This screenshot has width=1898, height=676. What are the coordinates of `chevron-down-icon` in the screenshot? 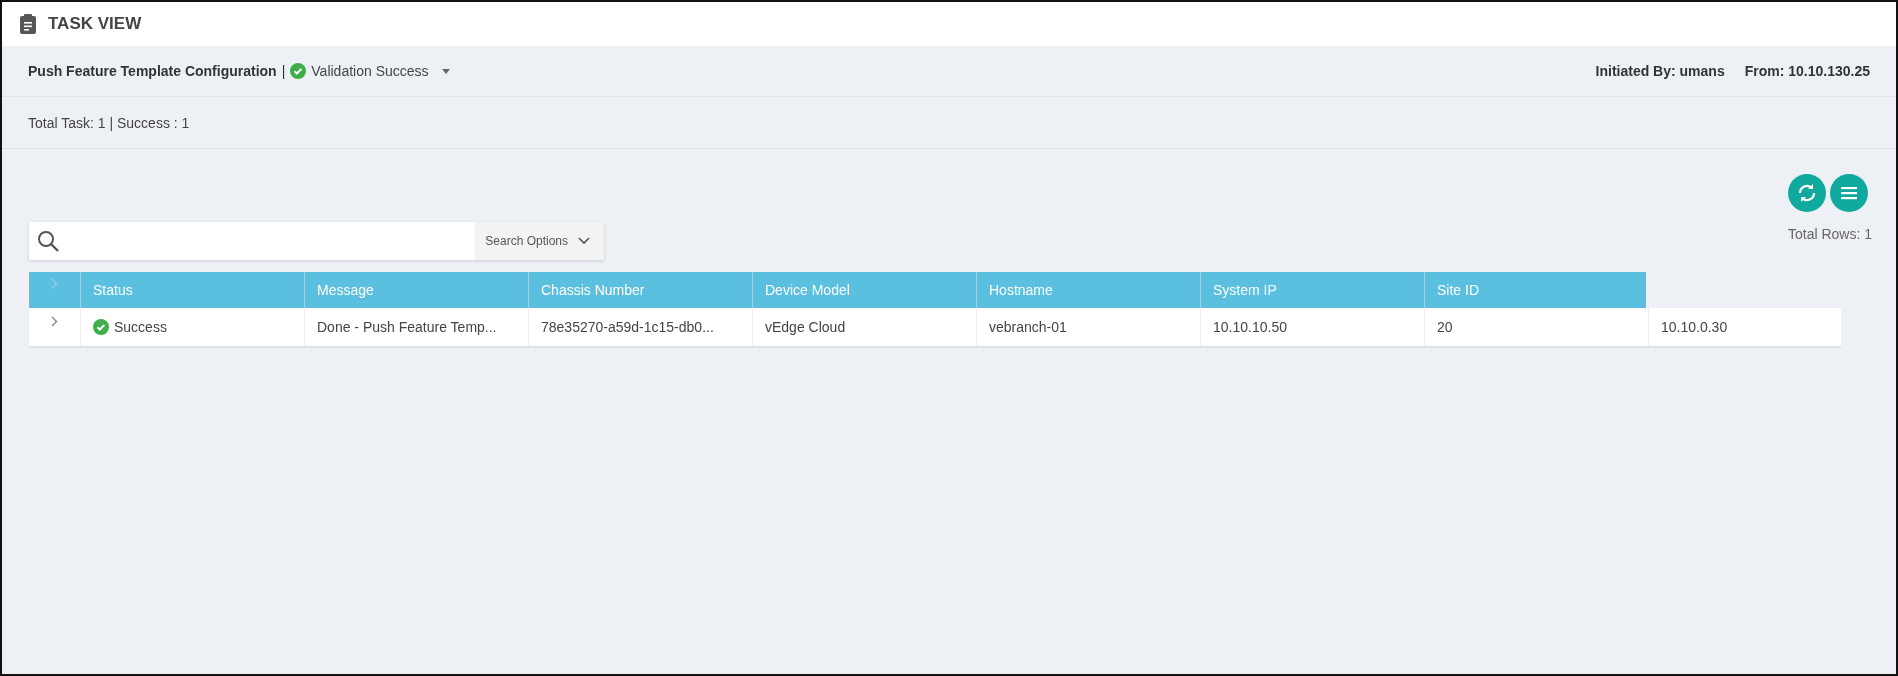 It's located at (584, 241).